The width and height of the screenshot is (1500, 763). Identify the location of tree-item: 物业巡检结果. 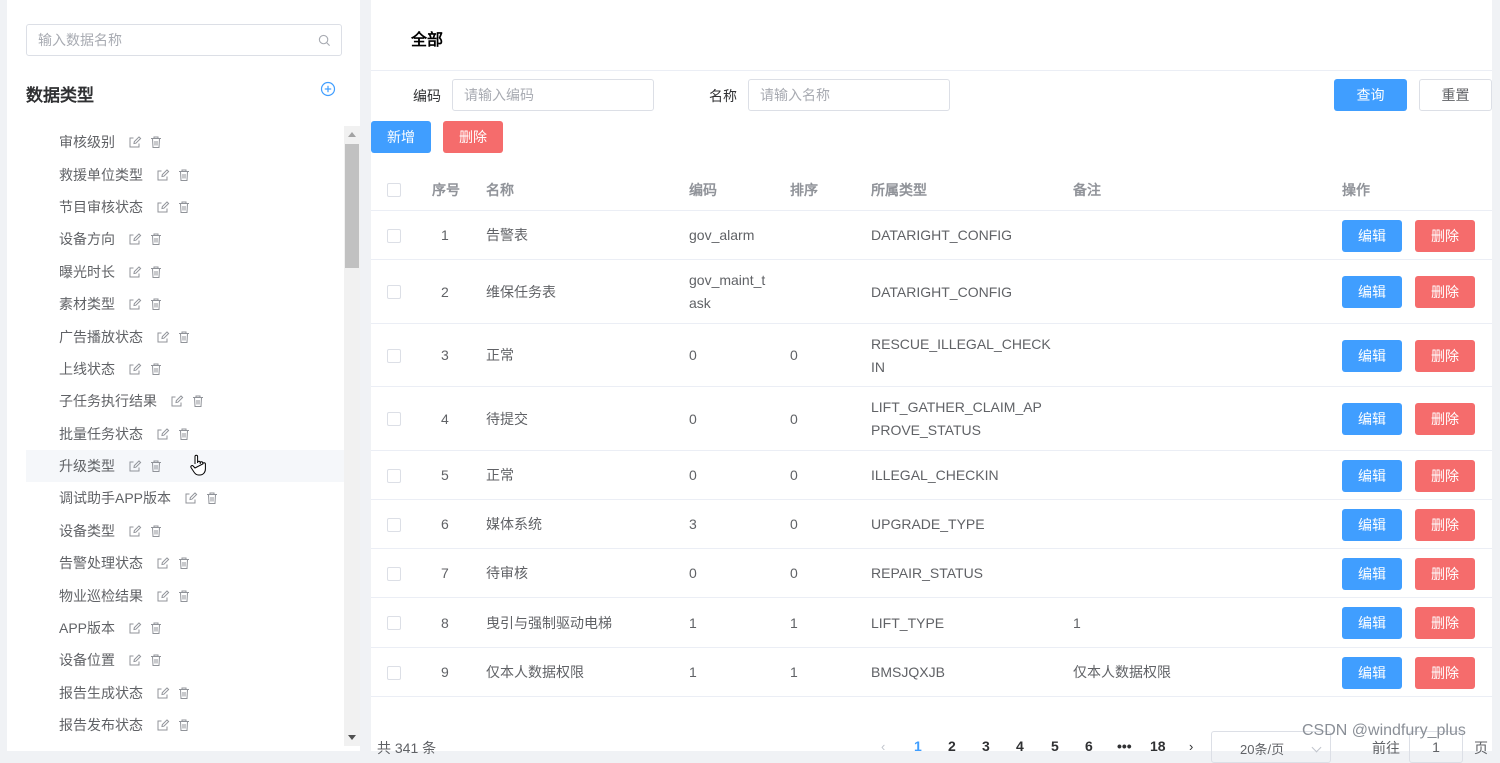
(185, 595).